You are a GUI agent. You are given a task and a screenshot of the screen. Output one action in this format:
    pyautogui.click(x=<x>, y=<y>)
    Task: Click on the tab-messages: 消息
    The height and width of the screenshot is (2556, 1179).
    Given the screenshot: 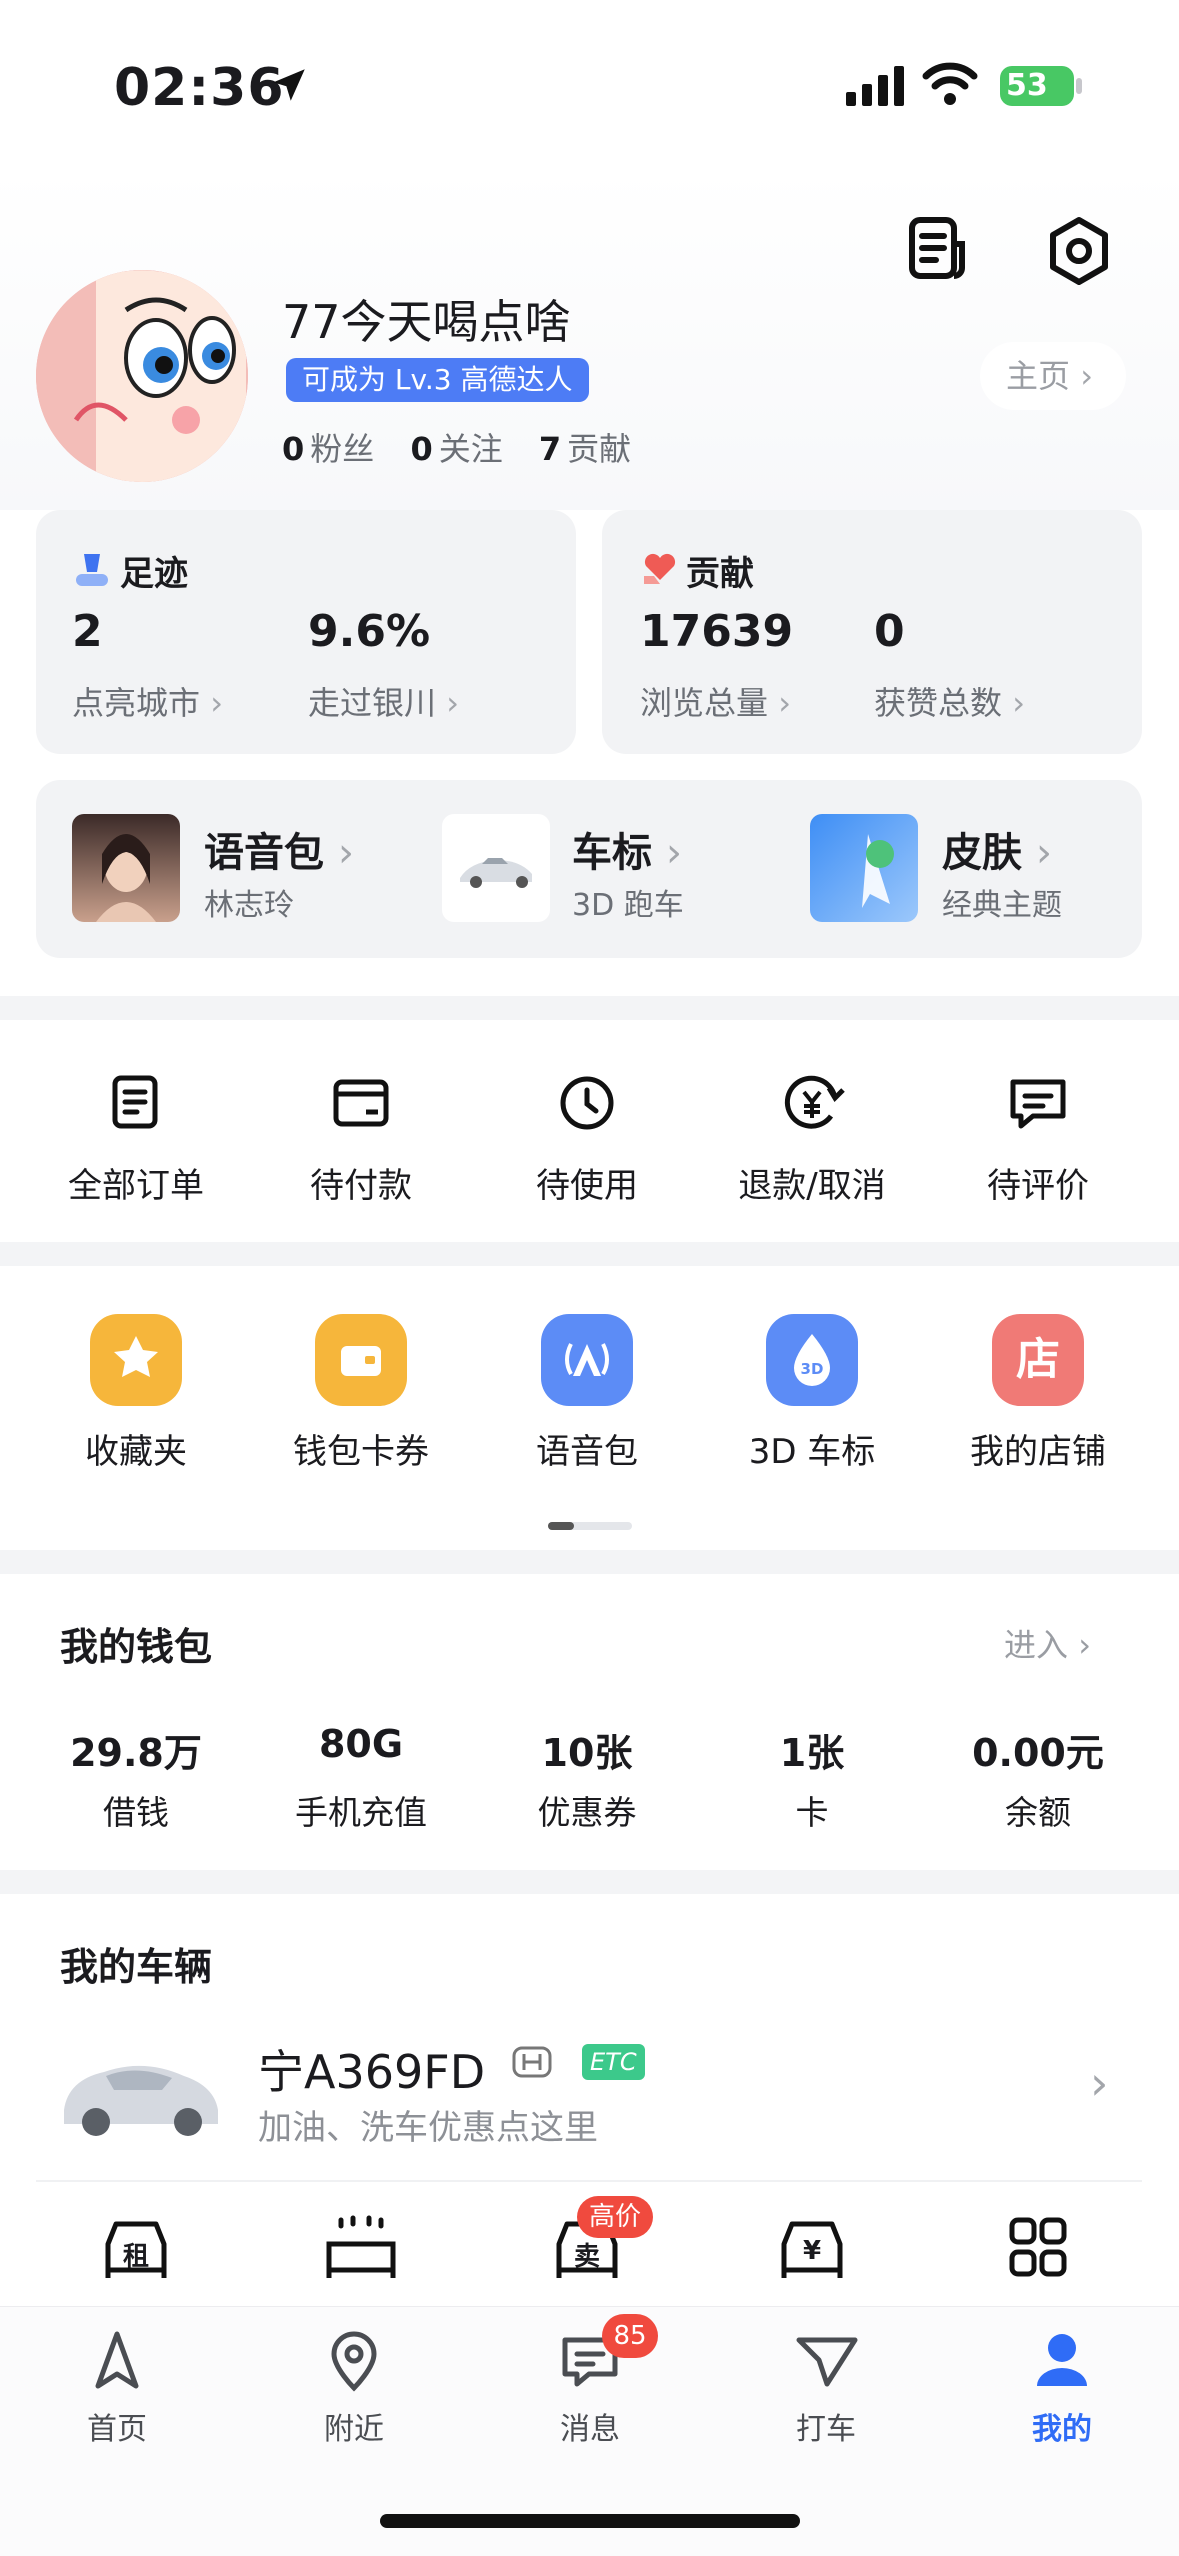 What is the action you would take?
    pyautogui.click(x=590, y=2426)
    